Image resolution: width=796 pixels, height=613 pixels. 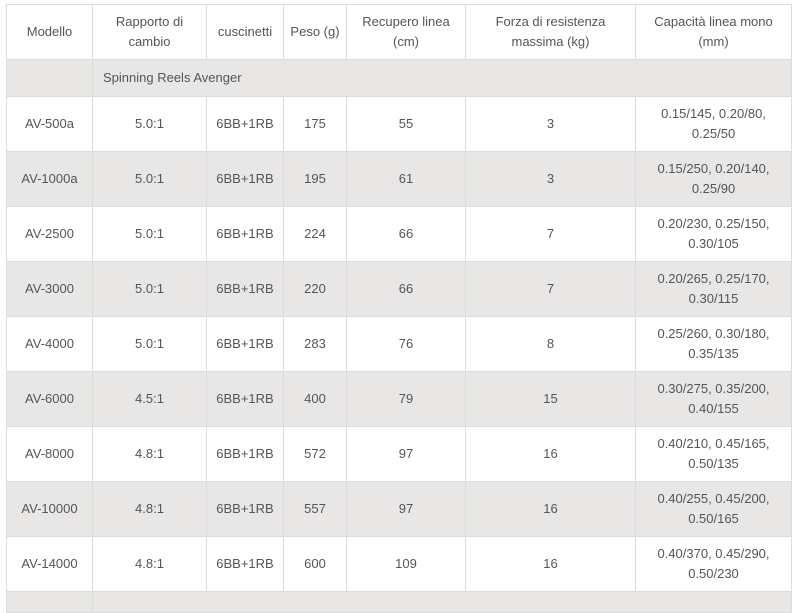 I want to click on cell-modello: AV-2500, so click(x=49, y=234).